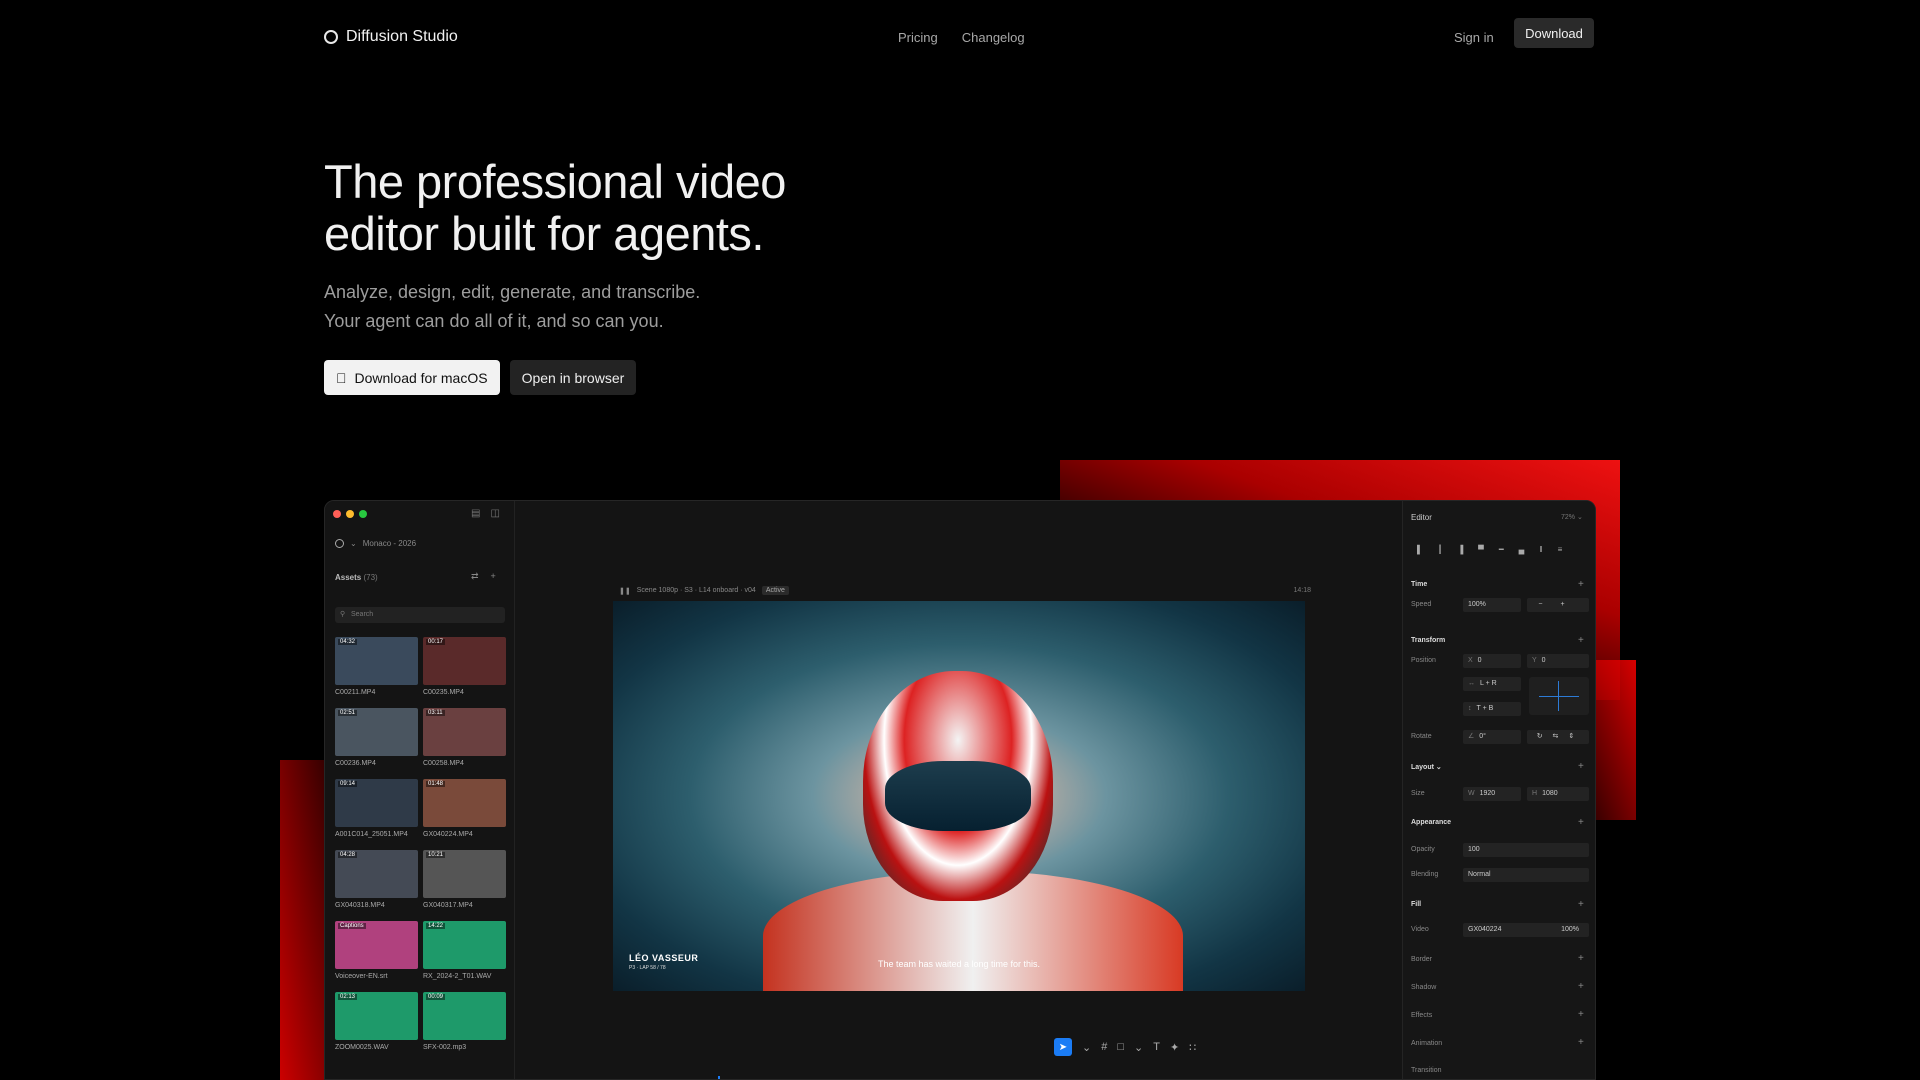 Image resolution: width=1920 pixels, height=1080 pixels. What do you see at coordinates (1416, 904) in the screenshot?
I see `fill-section: Fill` at bounding box center [1416, 904].